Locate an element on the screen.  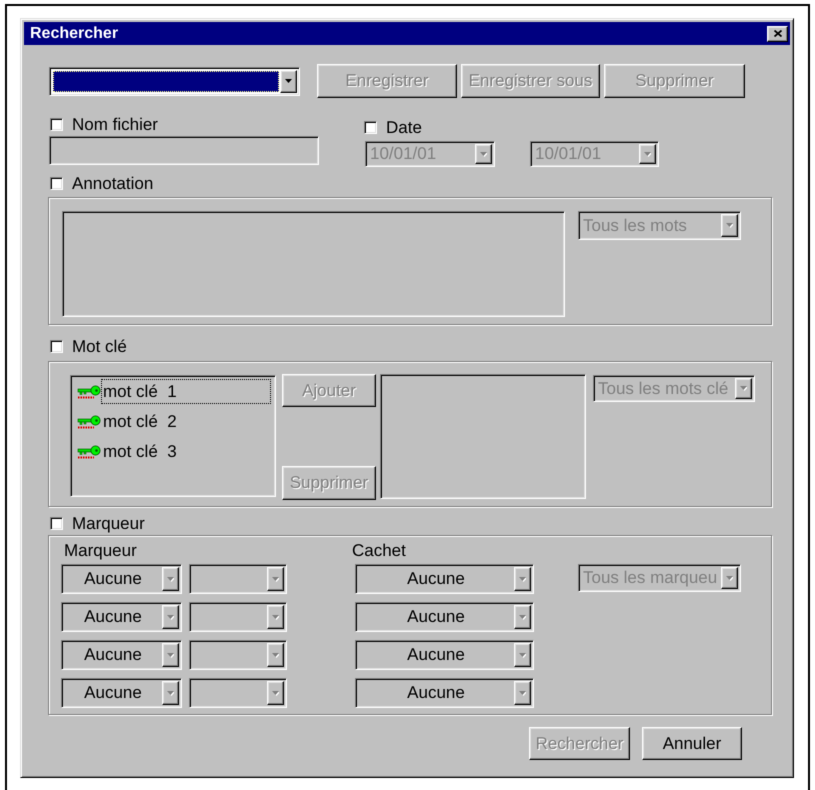
keyword-item: mot clé 1 is located at coordinates (186, 391).